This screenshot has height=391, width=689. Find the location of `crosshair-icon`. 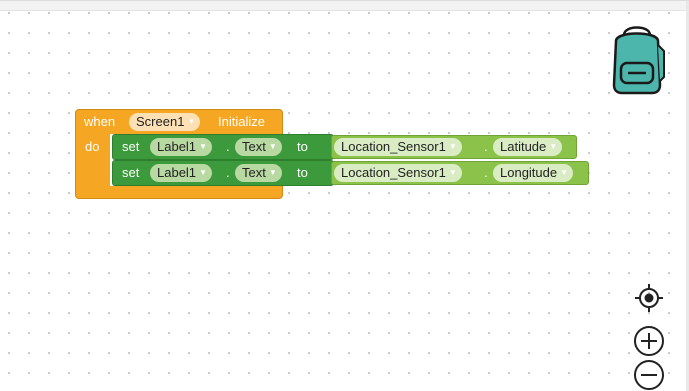

crosshair-icon is located at coordinates (649, 298).